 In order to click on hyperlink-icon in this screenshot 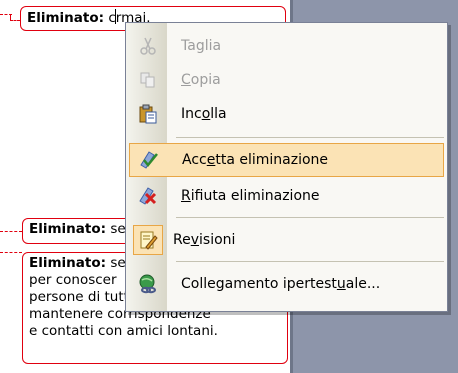, I will do `click(148, 284)`.